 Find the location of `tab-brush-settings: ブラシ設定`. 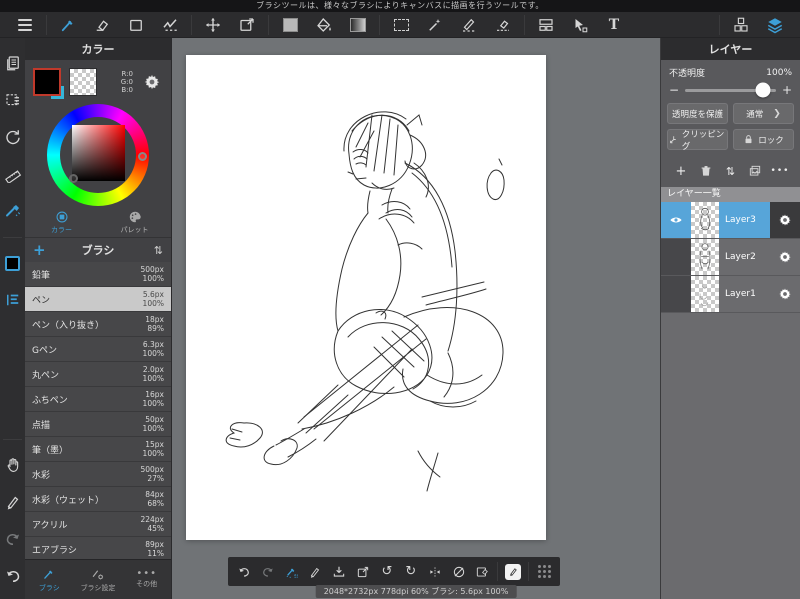

tab-brush-settings: ブラシ設定 is located at coordinates (98, 579).